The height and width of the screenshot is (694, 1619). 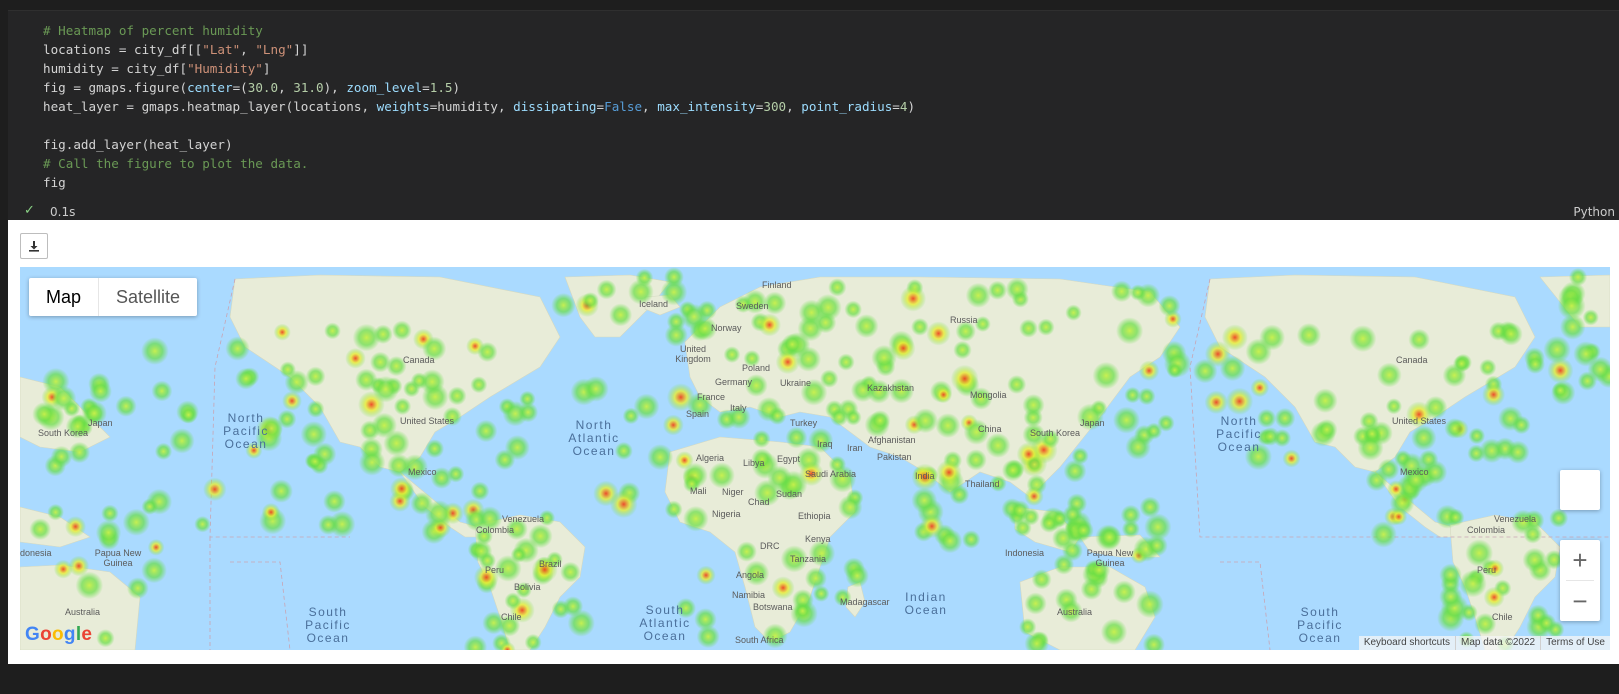 What do you see at coordinates (1580, 490) in the screenshot?
I see `fullscreen-button` at bounding box center [1580, 490].